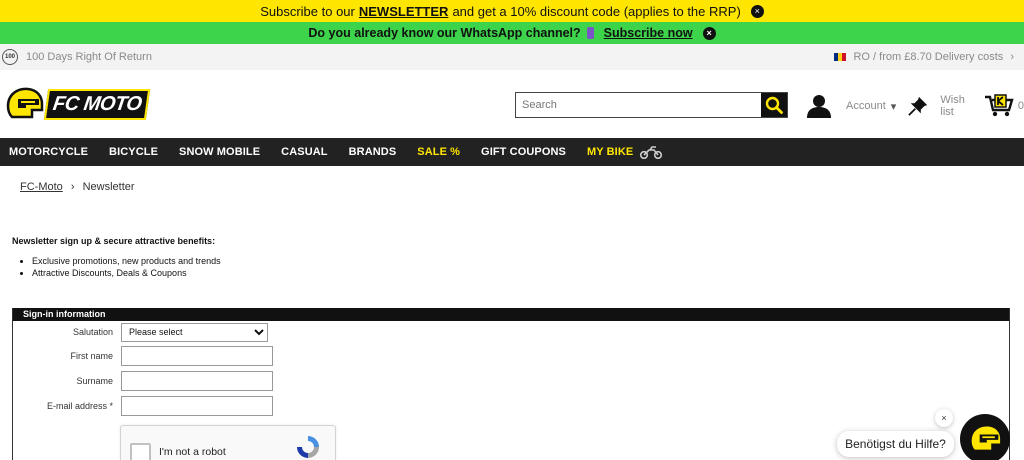 Image resolution: width=1024 pixels, height=460 pixels. What do you see at coordinates (590, 33) in the screenshot?
I see `phone-icon` at bounding box center [590, 33].